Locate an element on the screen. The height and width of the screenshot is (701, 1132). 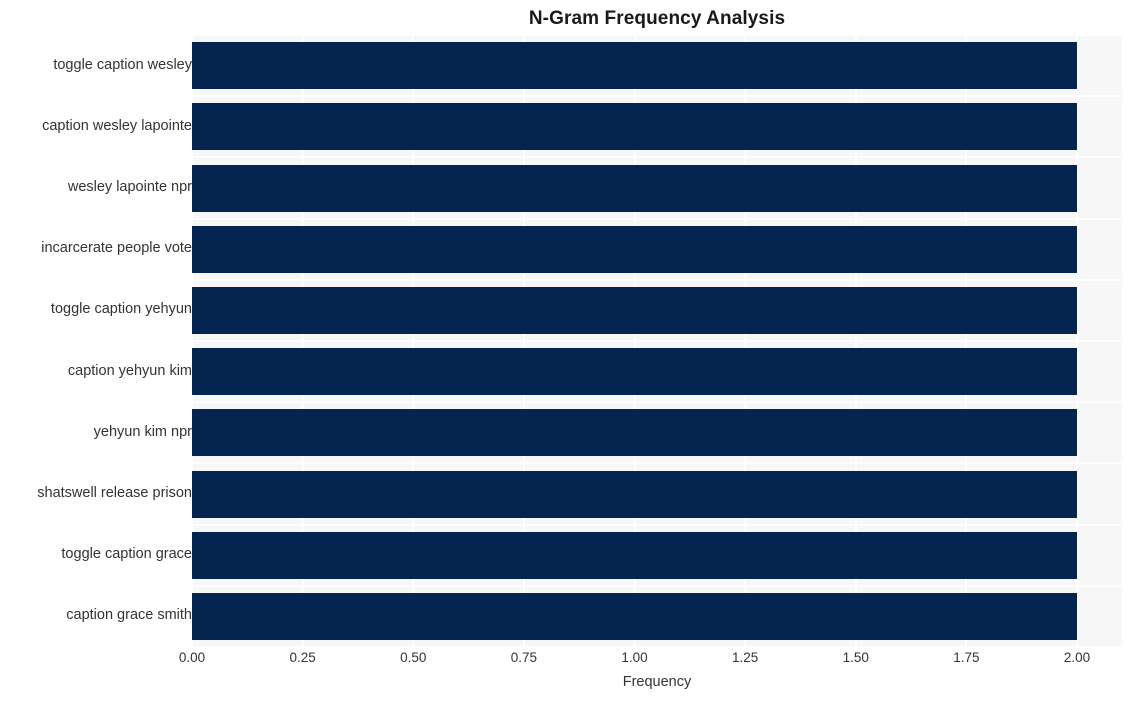
x-tick-label: 1.50 is located at coordinates (855, 657).